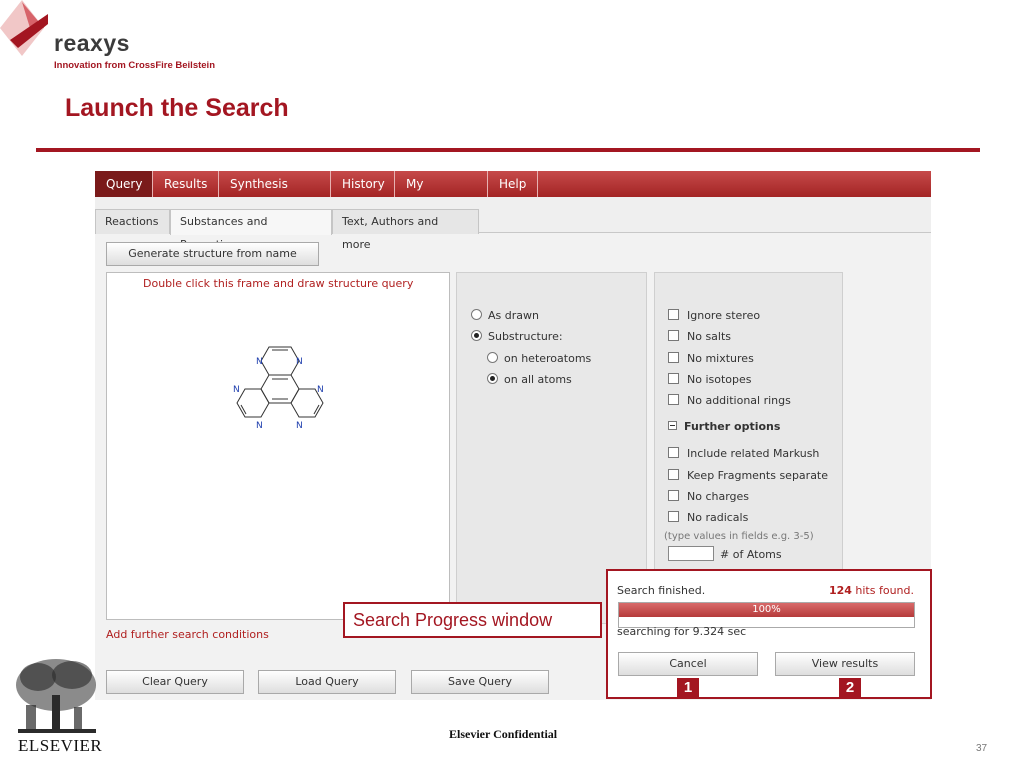  What do you see at coordinates (251, 230) in the screenshot?
I see `tab-substances-and-properties: Substances and Properties` at bounding box center [251, 230].